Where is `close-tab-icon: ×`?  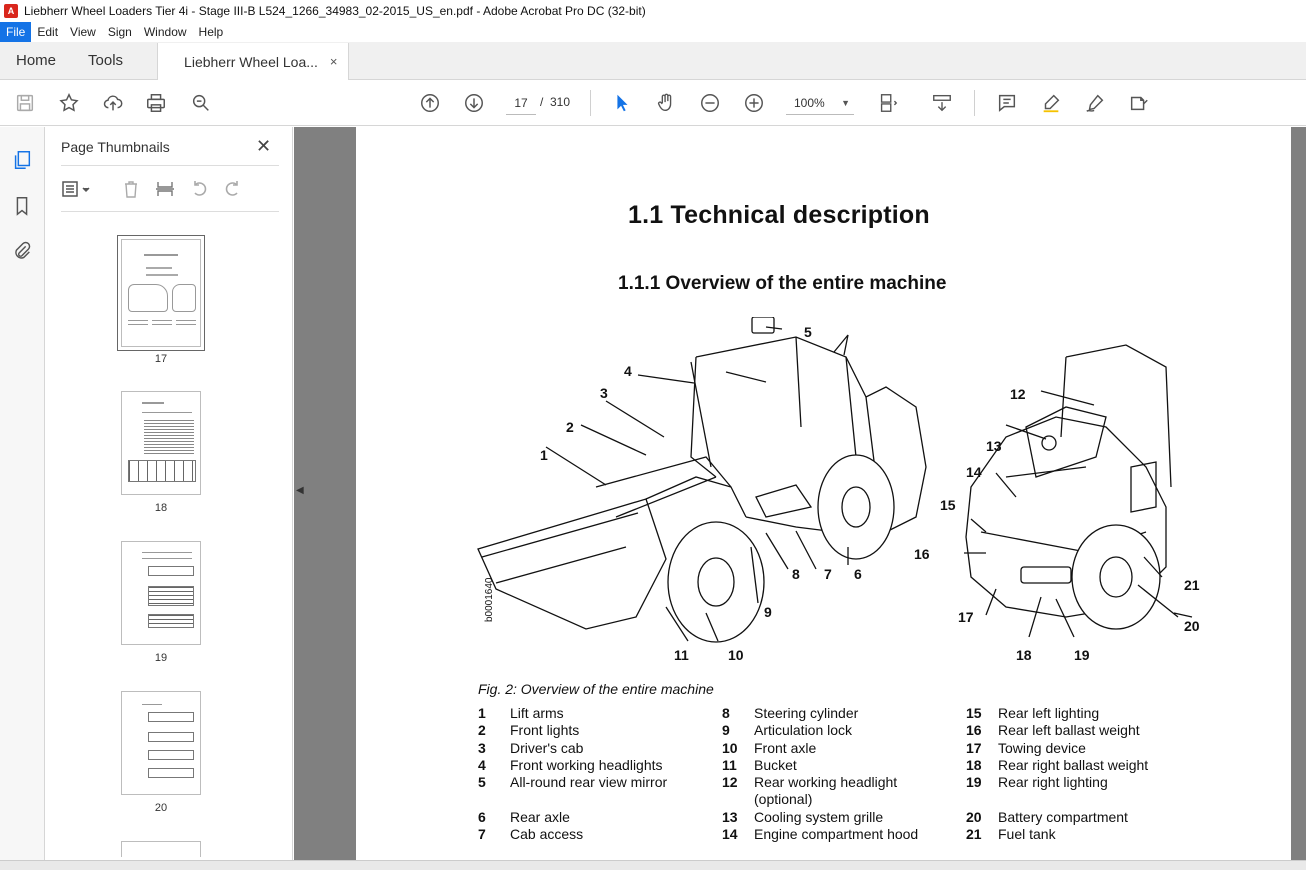 close-tab-icon: × is located at coordinates (334, 61).